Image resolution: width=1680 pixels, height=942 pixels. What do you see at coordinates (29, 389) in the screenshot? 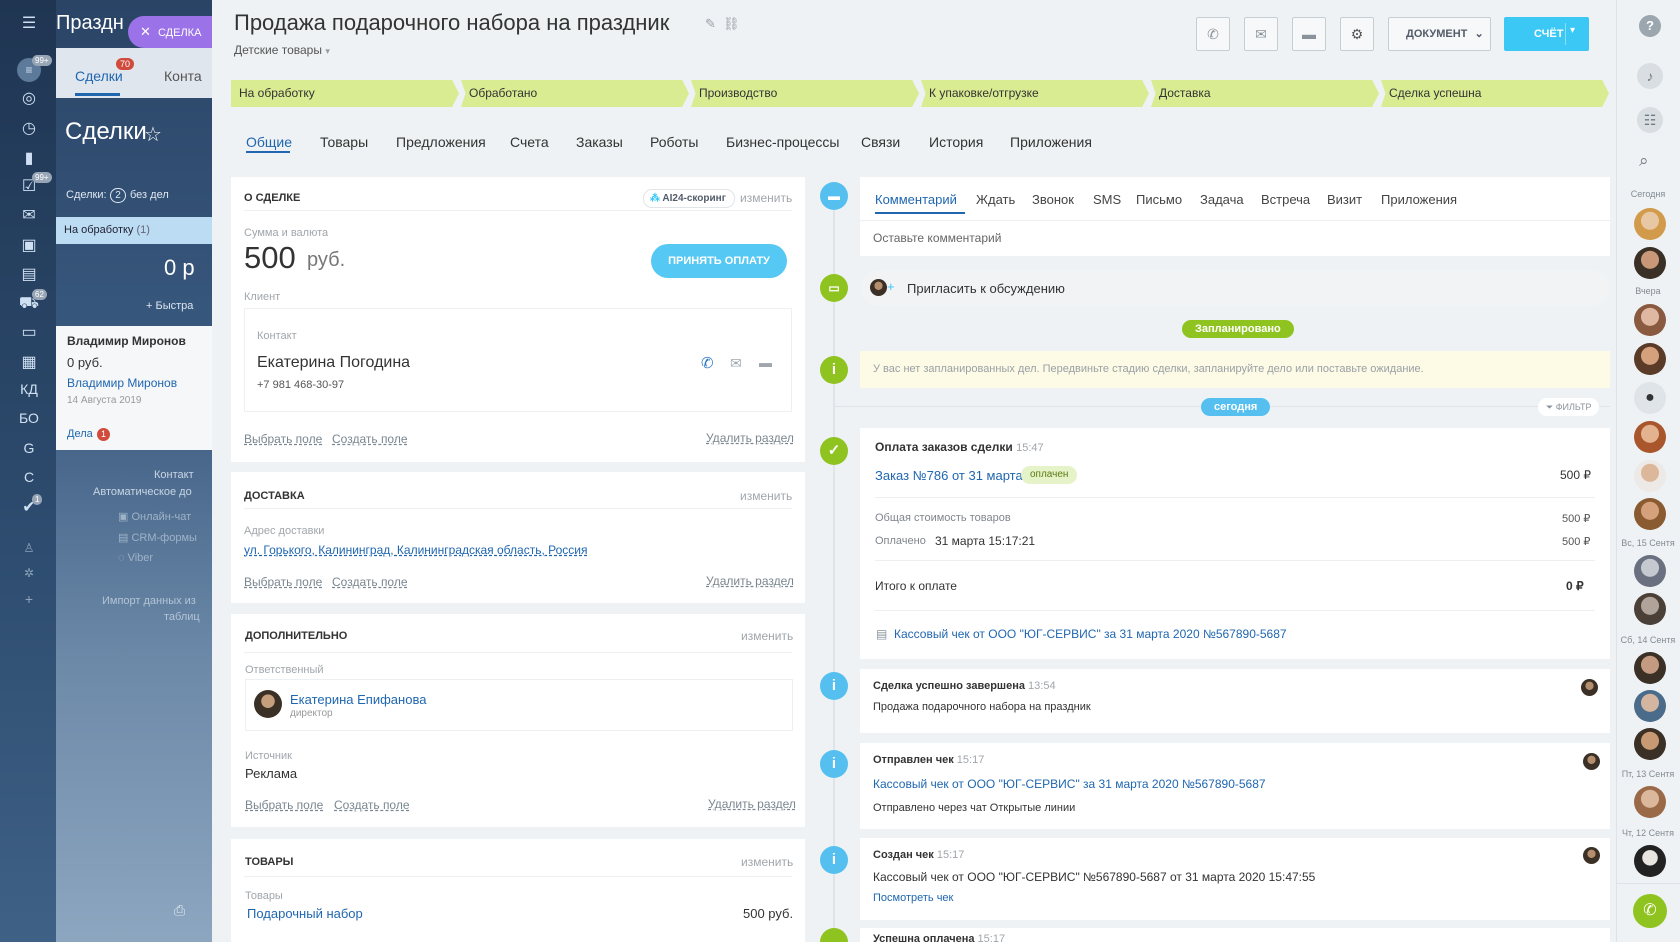
I see `nav-item-kd: КД` at bounding box center [29, 389].